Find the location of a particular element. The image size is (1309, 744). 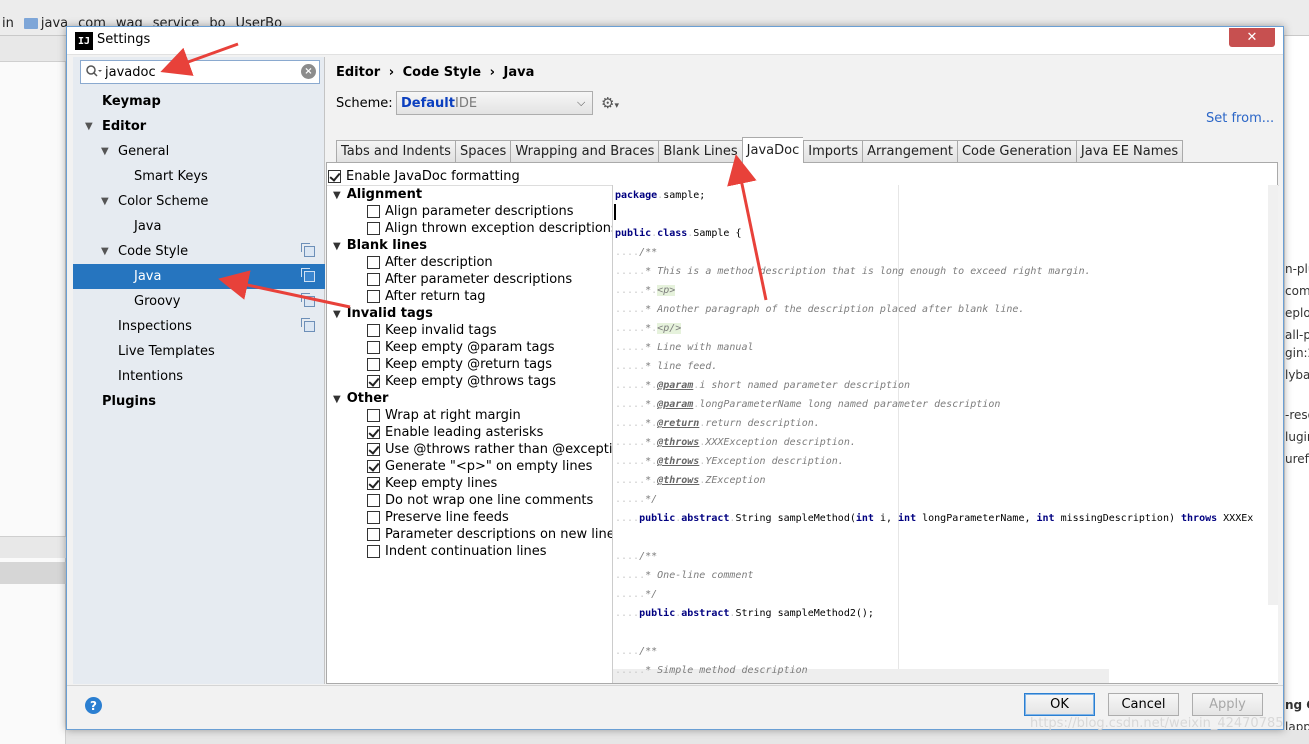

option-keep-empty-throws: Keep empty @throws tags is located at coordinates (461, 381).